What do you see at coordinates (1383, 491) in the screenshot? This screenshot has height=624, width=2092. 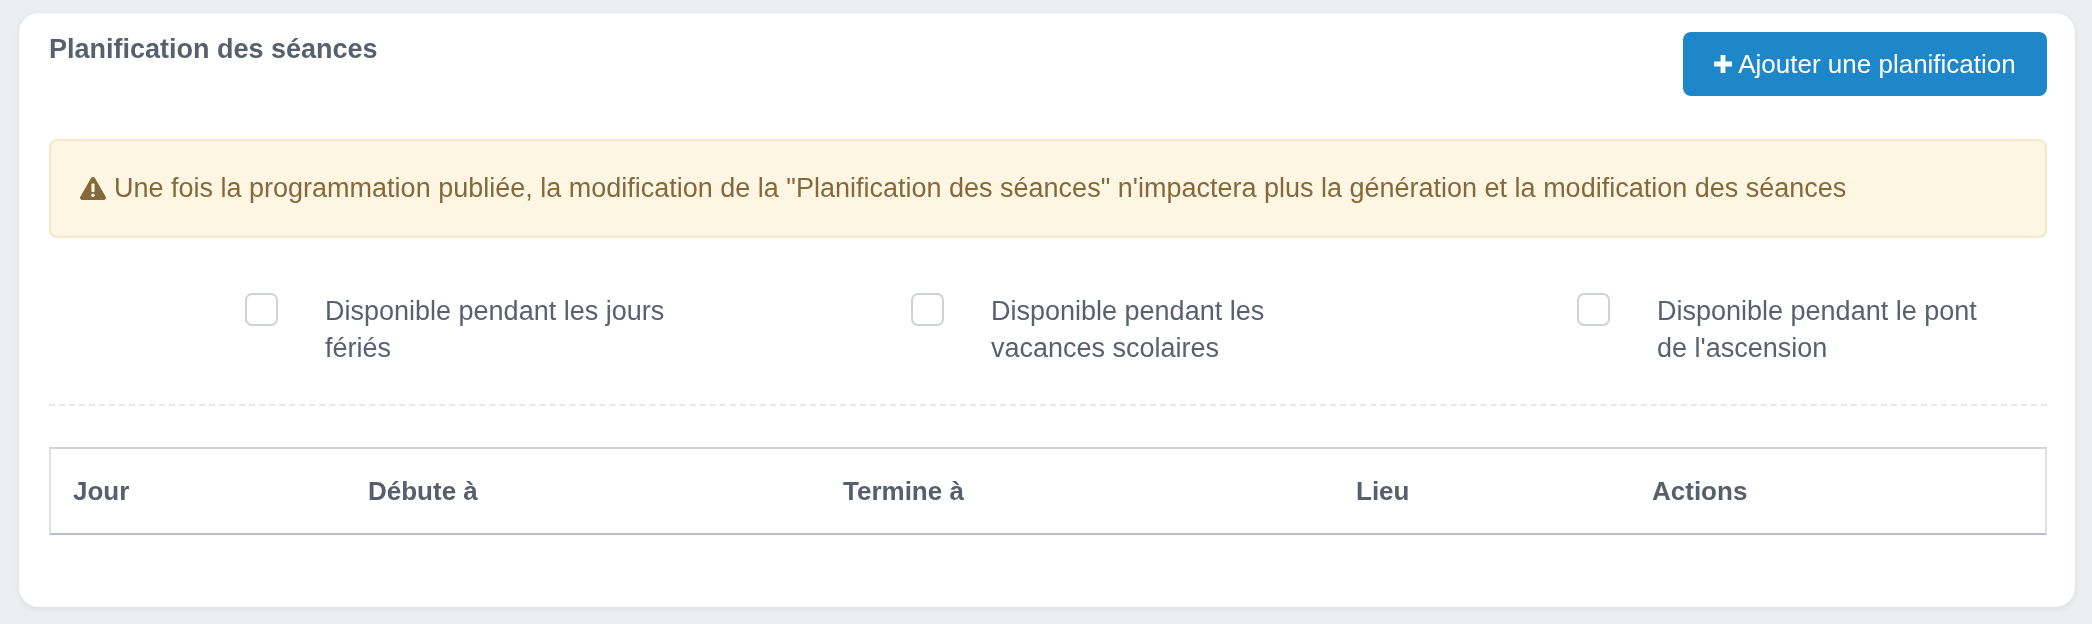 I see `column-header: Lieu` at bounding box center [1383, 491].